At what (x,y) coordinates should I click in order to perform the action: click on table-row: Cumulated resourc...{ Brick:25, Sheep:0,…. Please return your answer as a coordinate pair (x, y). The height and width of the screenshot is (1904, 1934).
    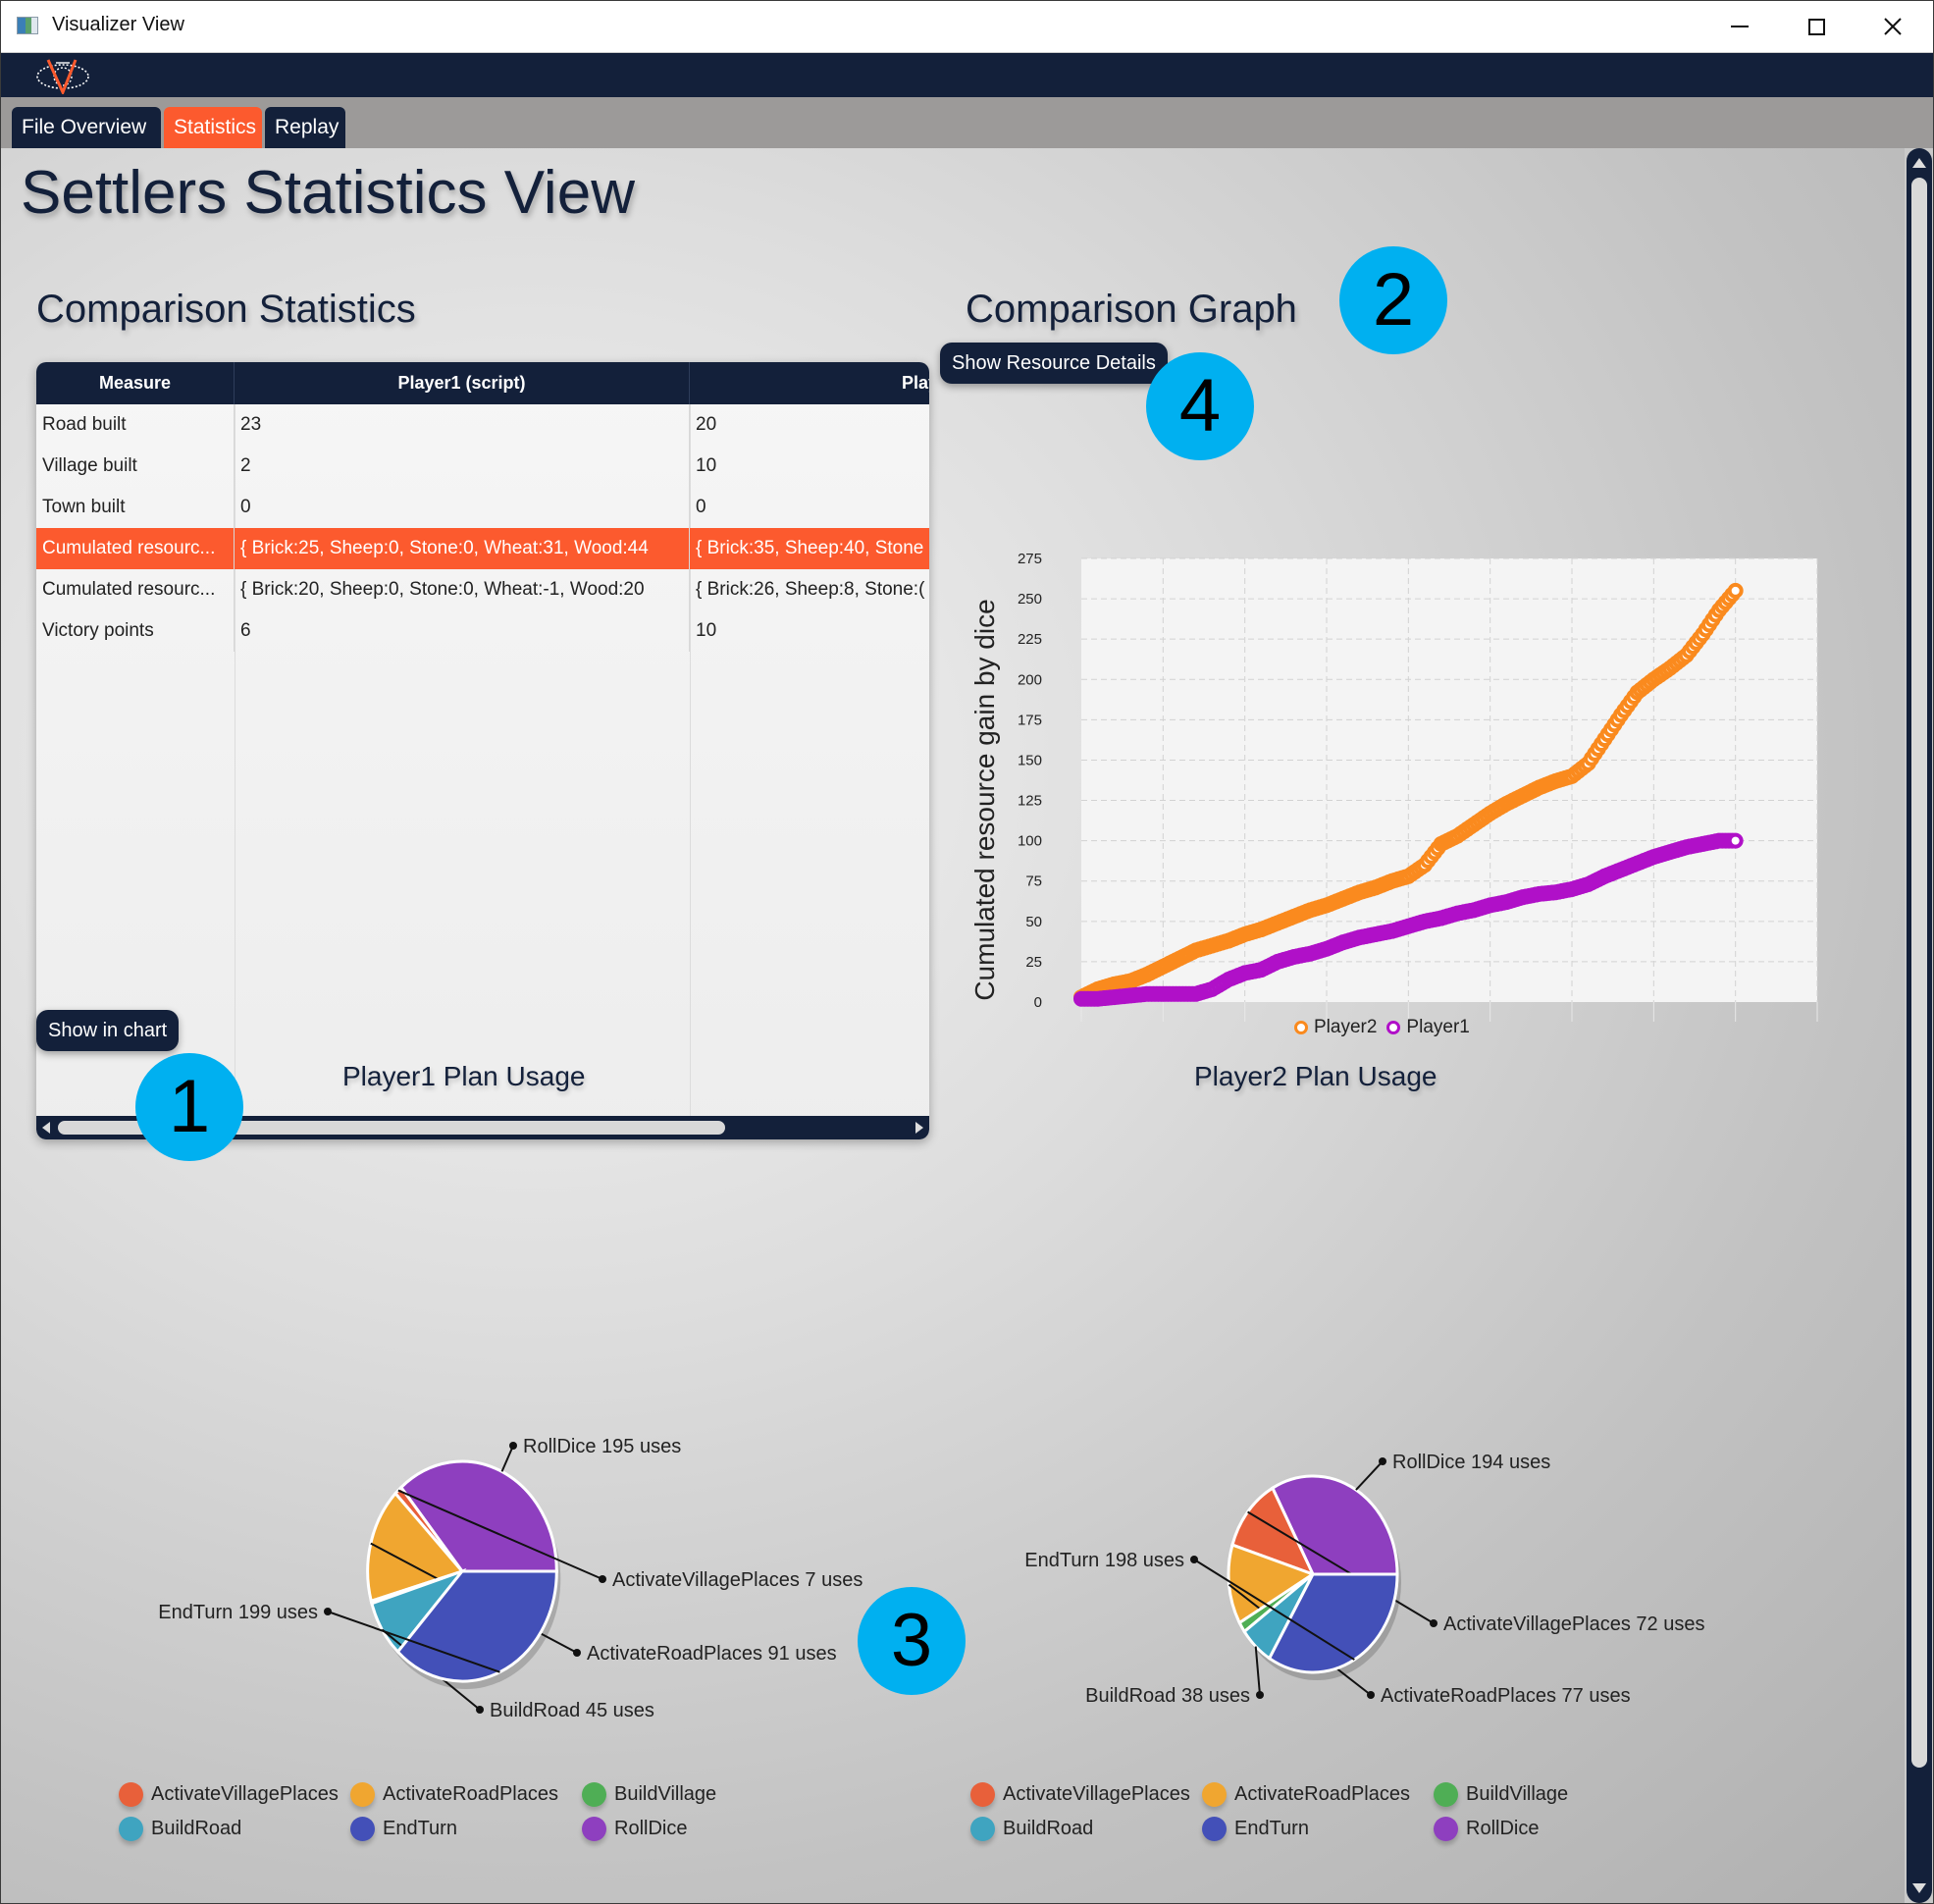
    Looking at the image, I should click on (482, 548).